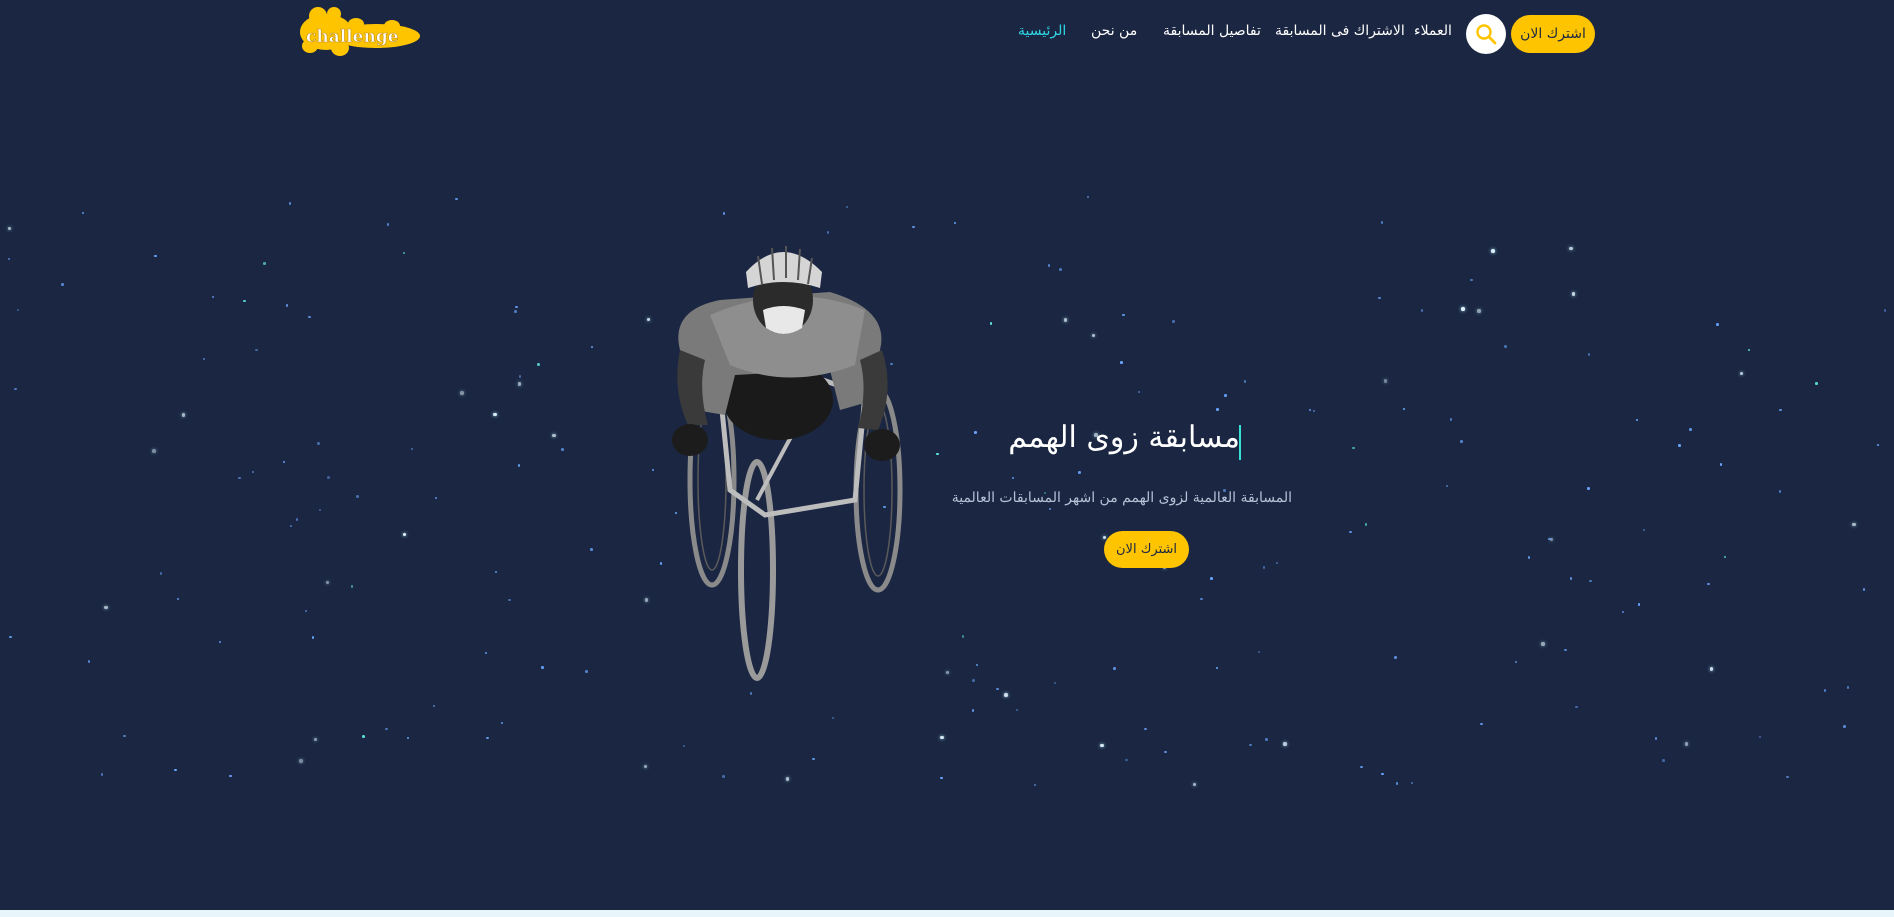  I want to click on header-subscribe-button: اشترك الان, so click(1553, 34).